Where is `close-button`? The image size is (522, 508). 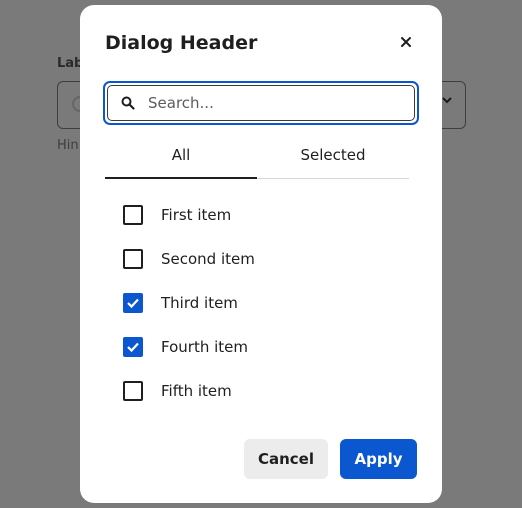
close-button is located at coordinates (406, 42).